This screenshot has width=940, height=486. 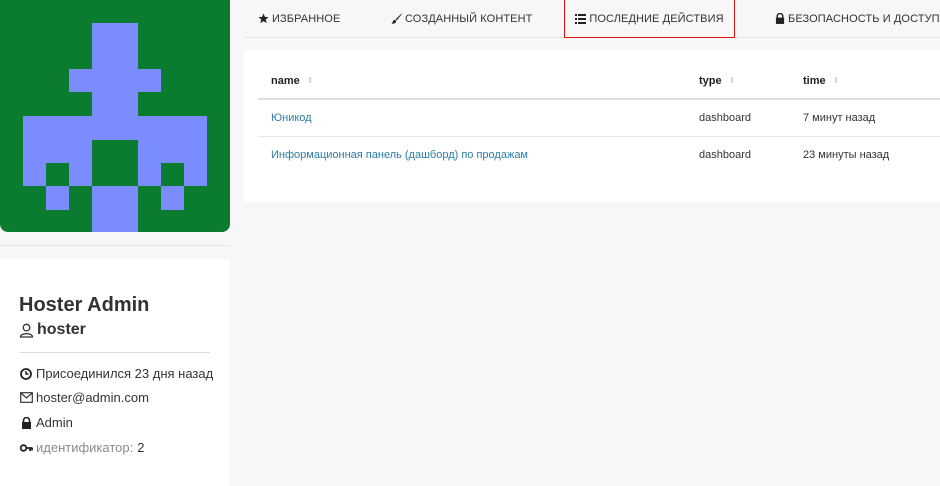 What do you see at coordinates (114, 352) in the screenshot?
I see `profile-divider` at bounding box center [114, 352].